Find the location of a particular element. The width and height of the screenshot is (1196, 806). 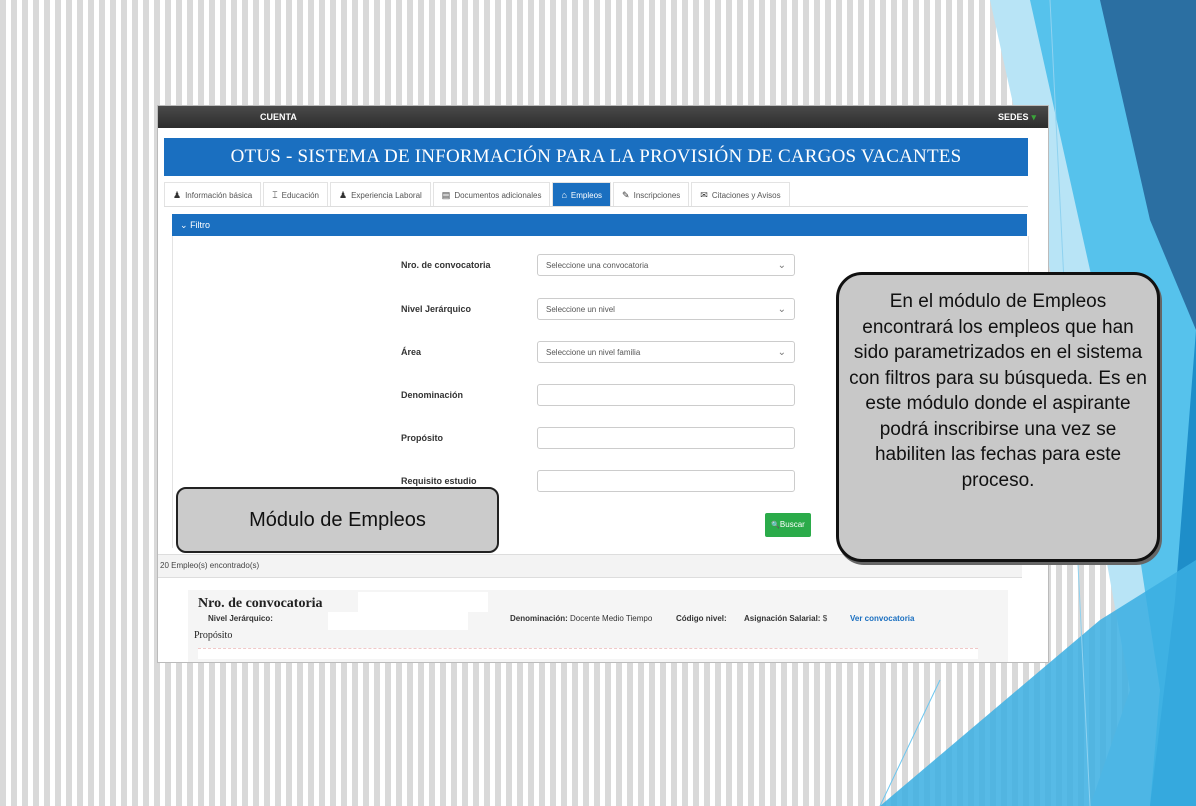

sedes-menu: SEDES ▾ is located at coordinates (1017, 117).